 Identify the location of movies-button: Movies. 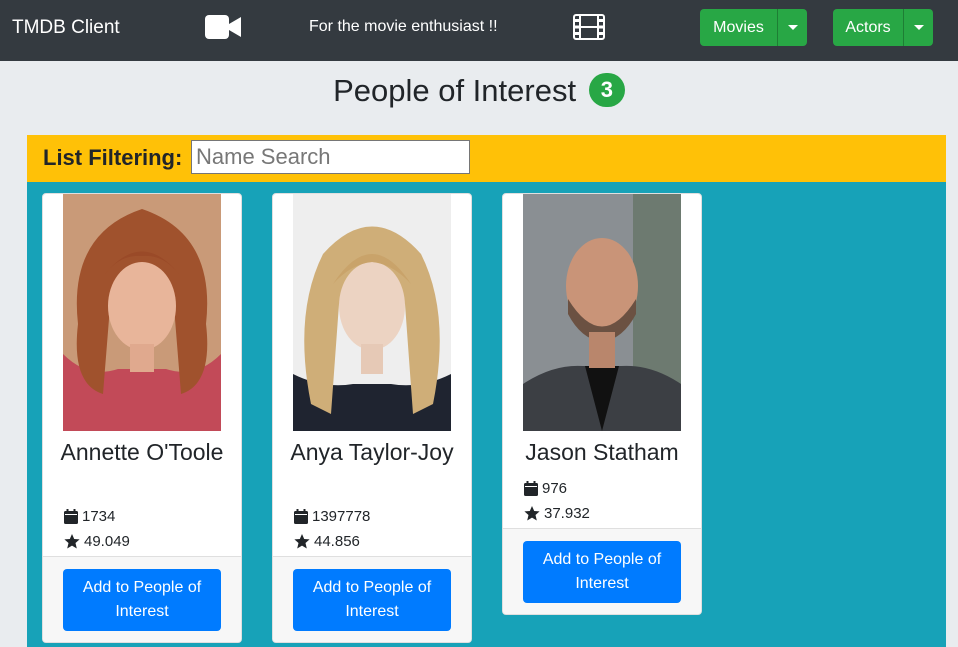
(738, 27).